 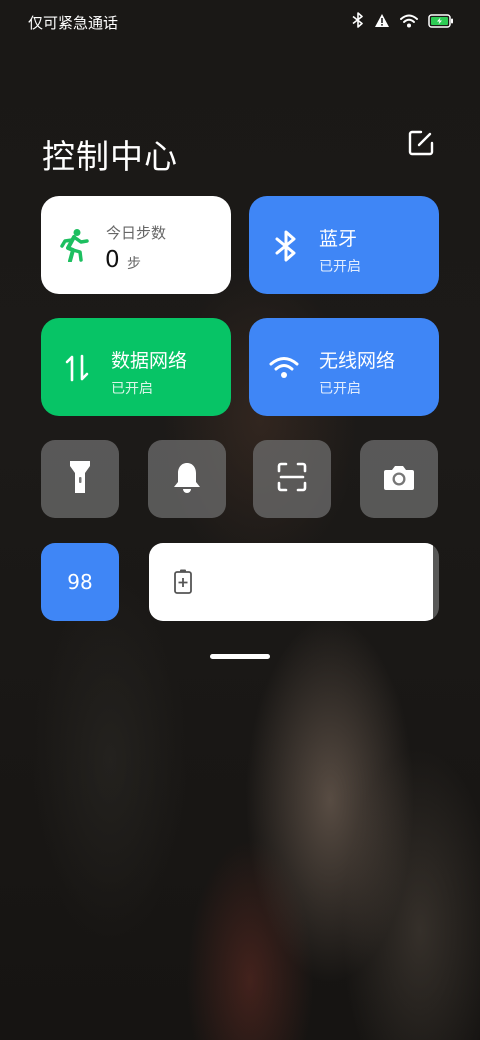 I want to click on data-transfer-icon, so click(x=77, y=370).